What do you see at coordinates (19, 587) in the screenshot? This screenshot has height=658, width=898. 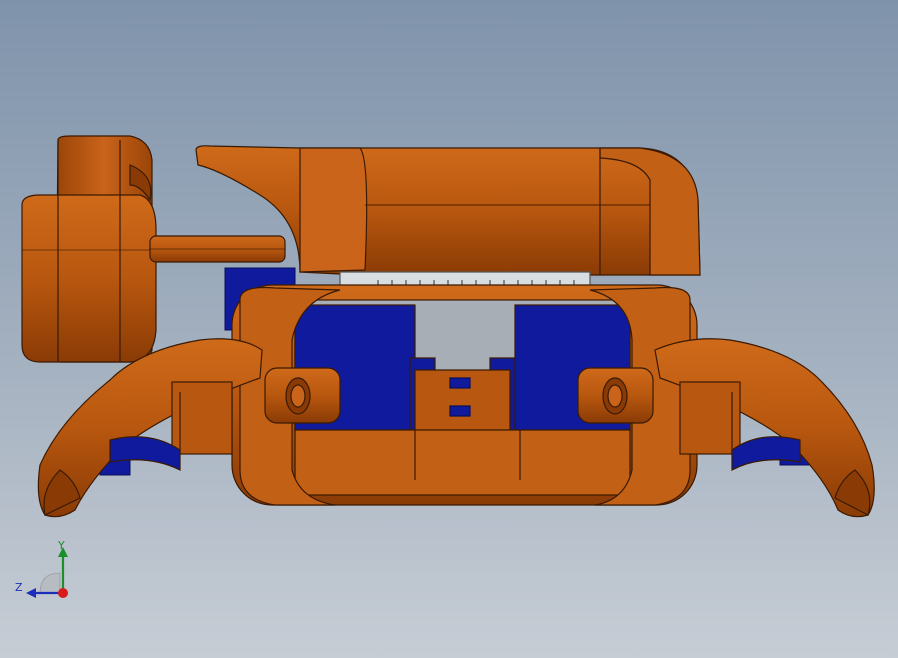 I see `axis-z-label: Z` at bounding box center [19, 587].